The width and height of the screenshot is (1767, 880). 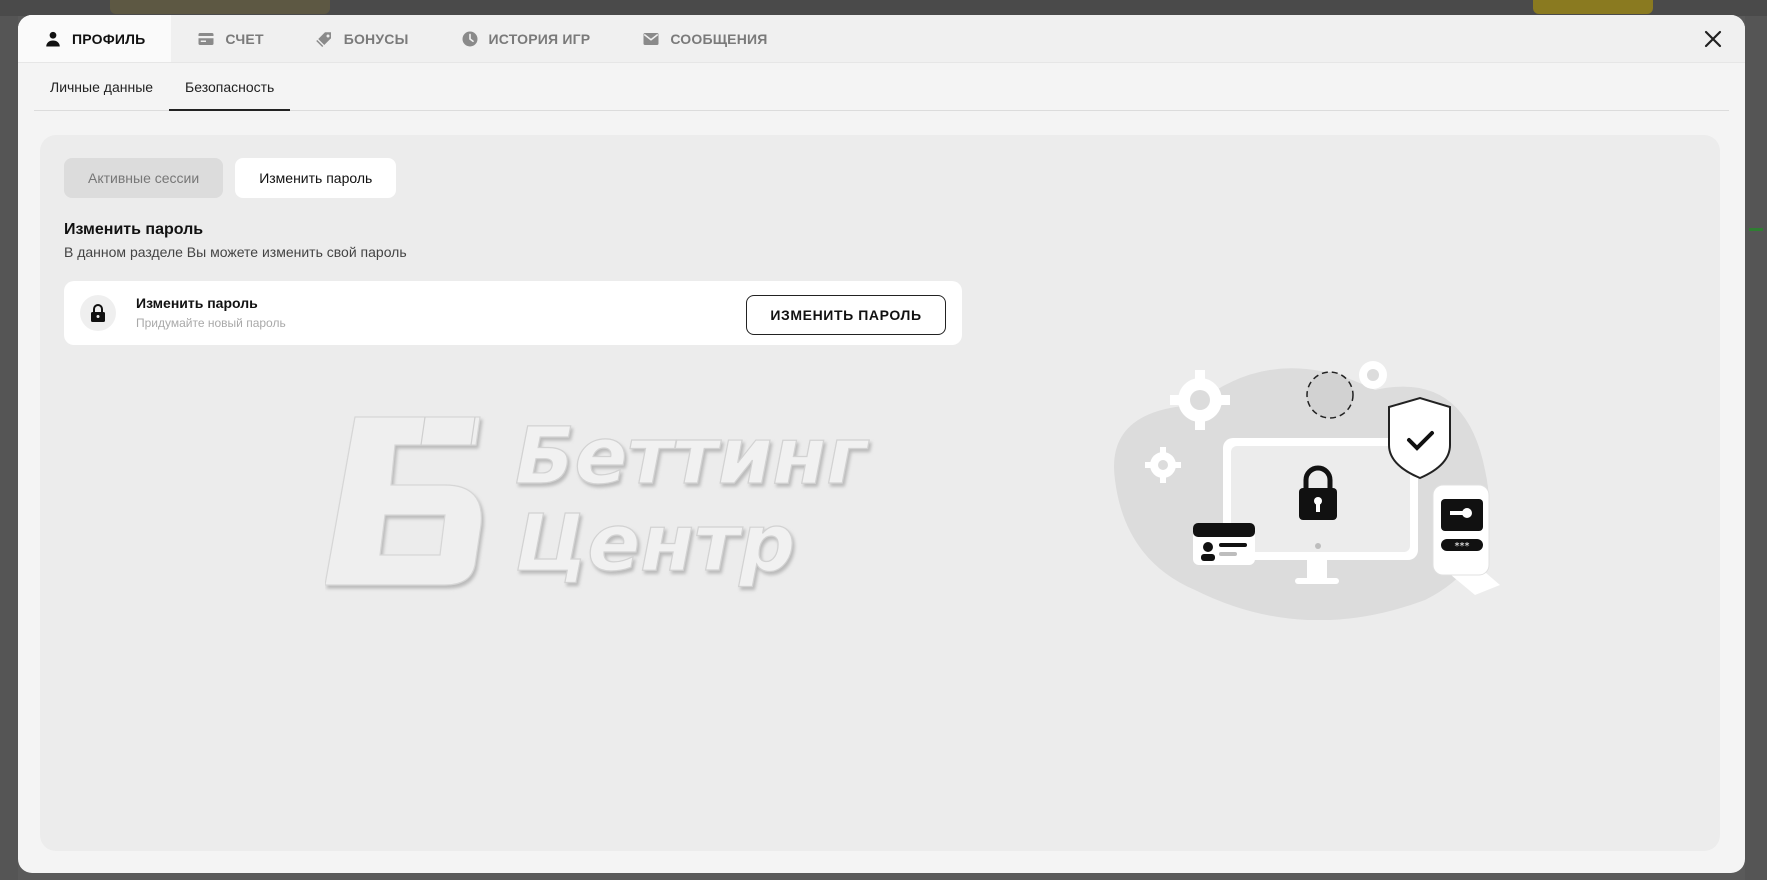 What do you see at coordinates (206, 38) in the screenshot?
I see `card-icon` at bounding box center [206, 38].